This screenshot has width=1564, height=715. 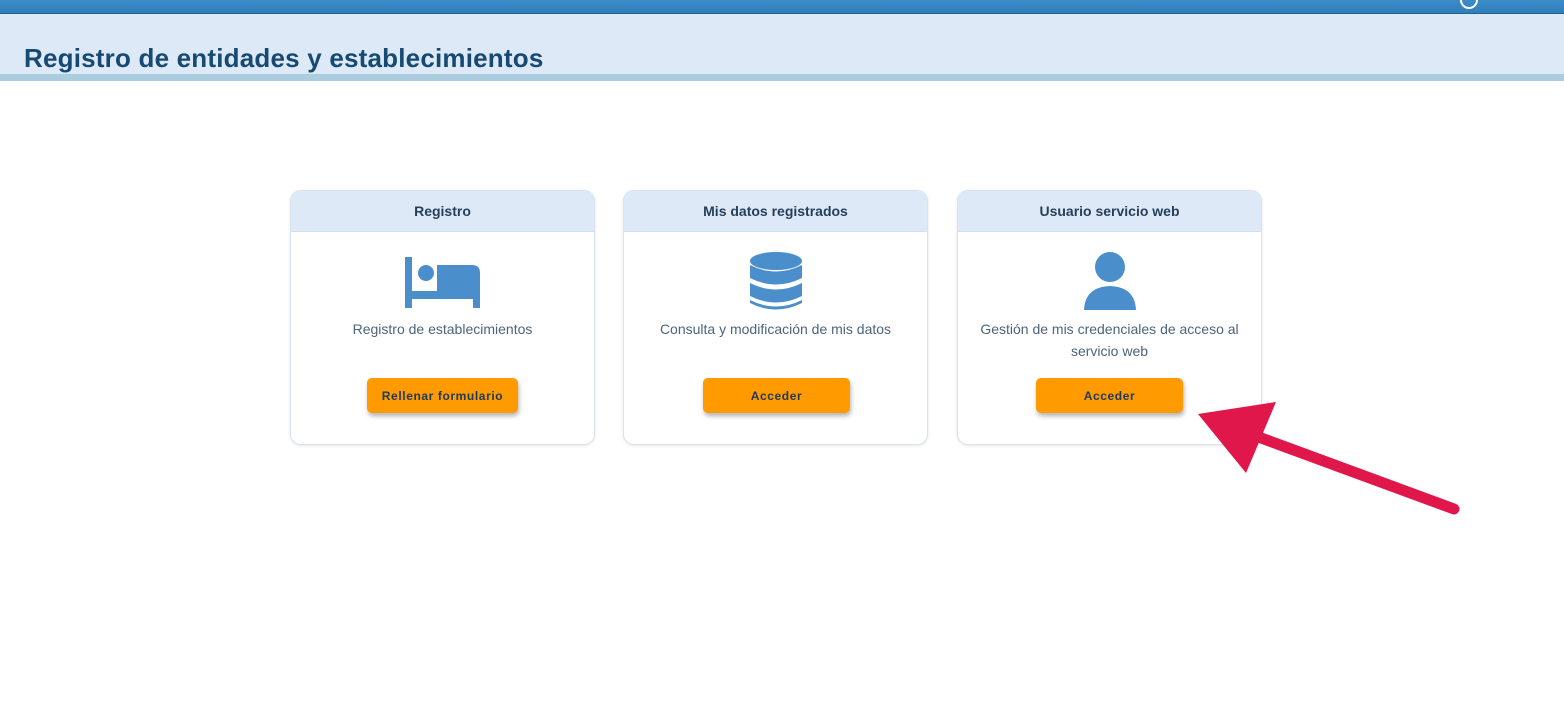 I want to click on card-description: Consulta y modificación de mis datos, so click(x=775, y=329).